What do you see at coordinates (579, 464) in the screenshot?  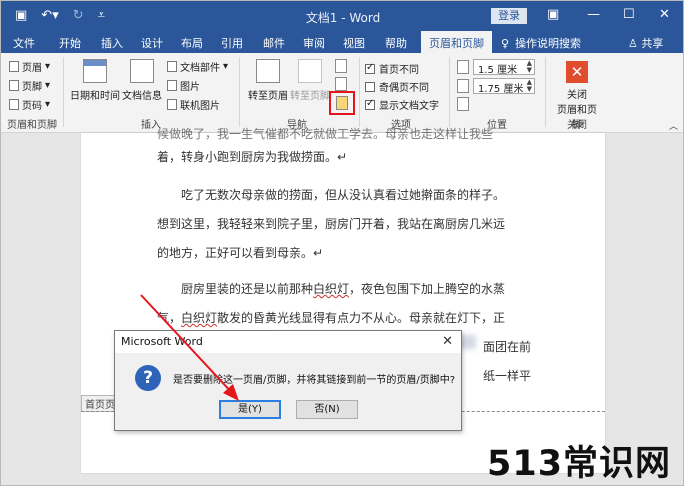 I see `site-watermark: 513常识网` at bounding box center [579, 464].